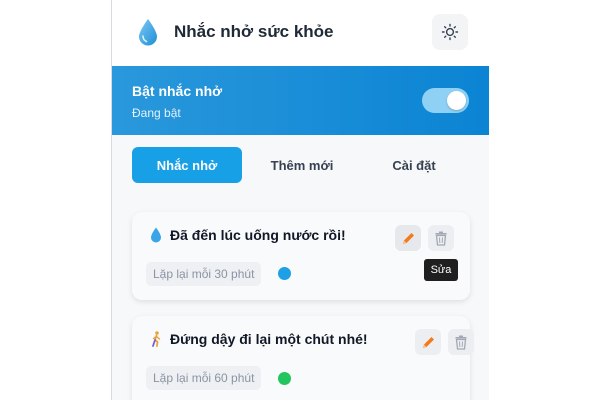 The image size is (600, 400). I want to click on tab-add-new: Thêm mới, so click(302, 165).